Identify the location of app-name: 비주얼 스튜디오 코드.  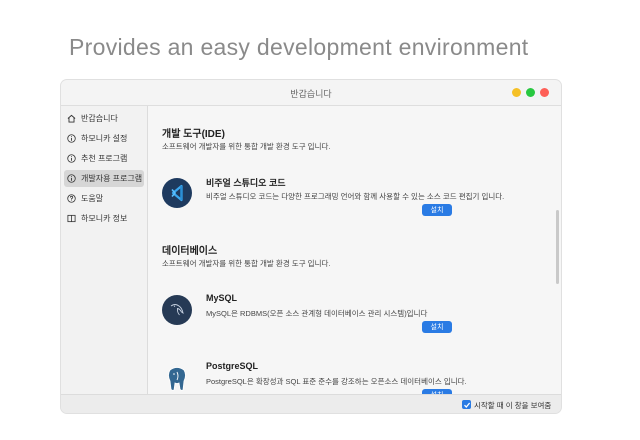
(246, 183).